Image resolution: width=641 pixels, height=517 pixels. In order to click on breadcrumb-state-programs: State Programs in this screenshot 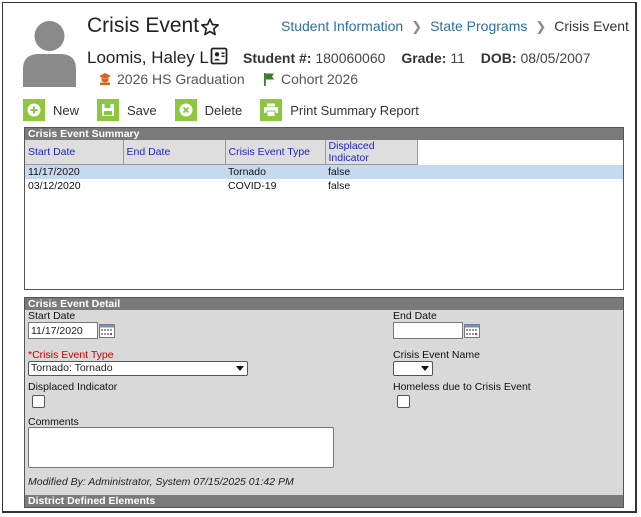, I will do `click(478, 26)`.